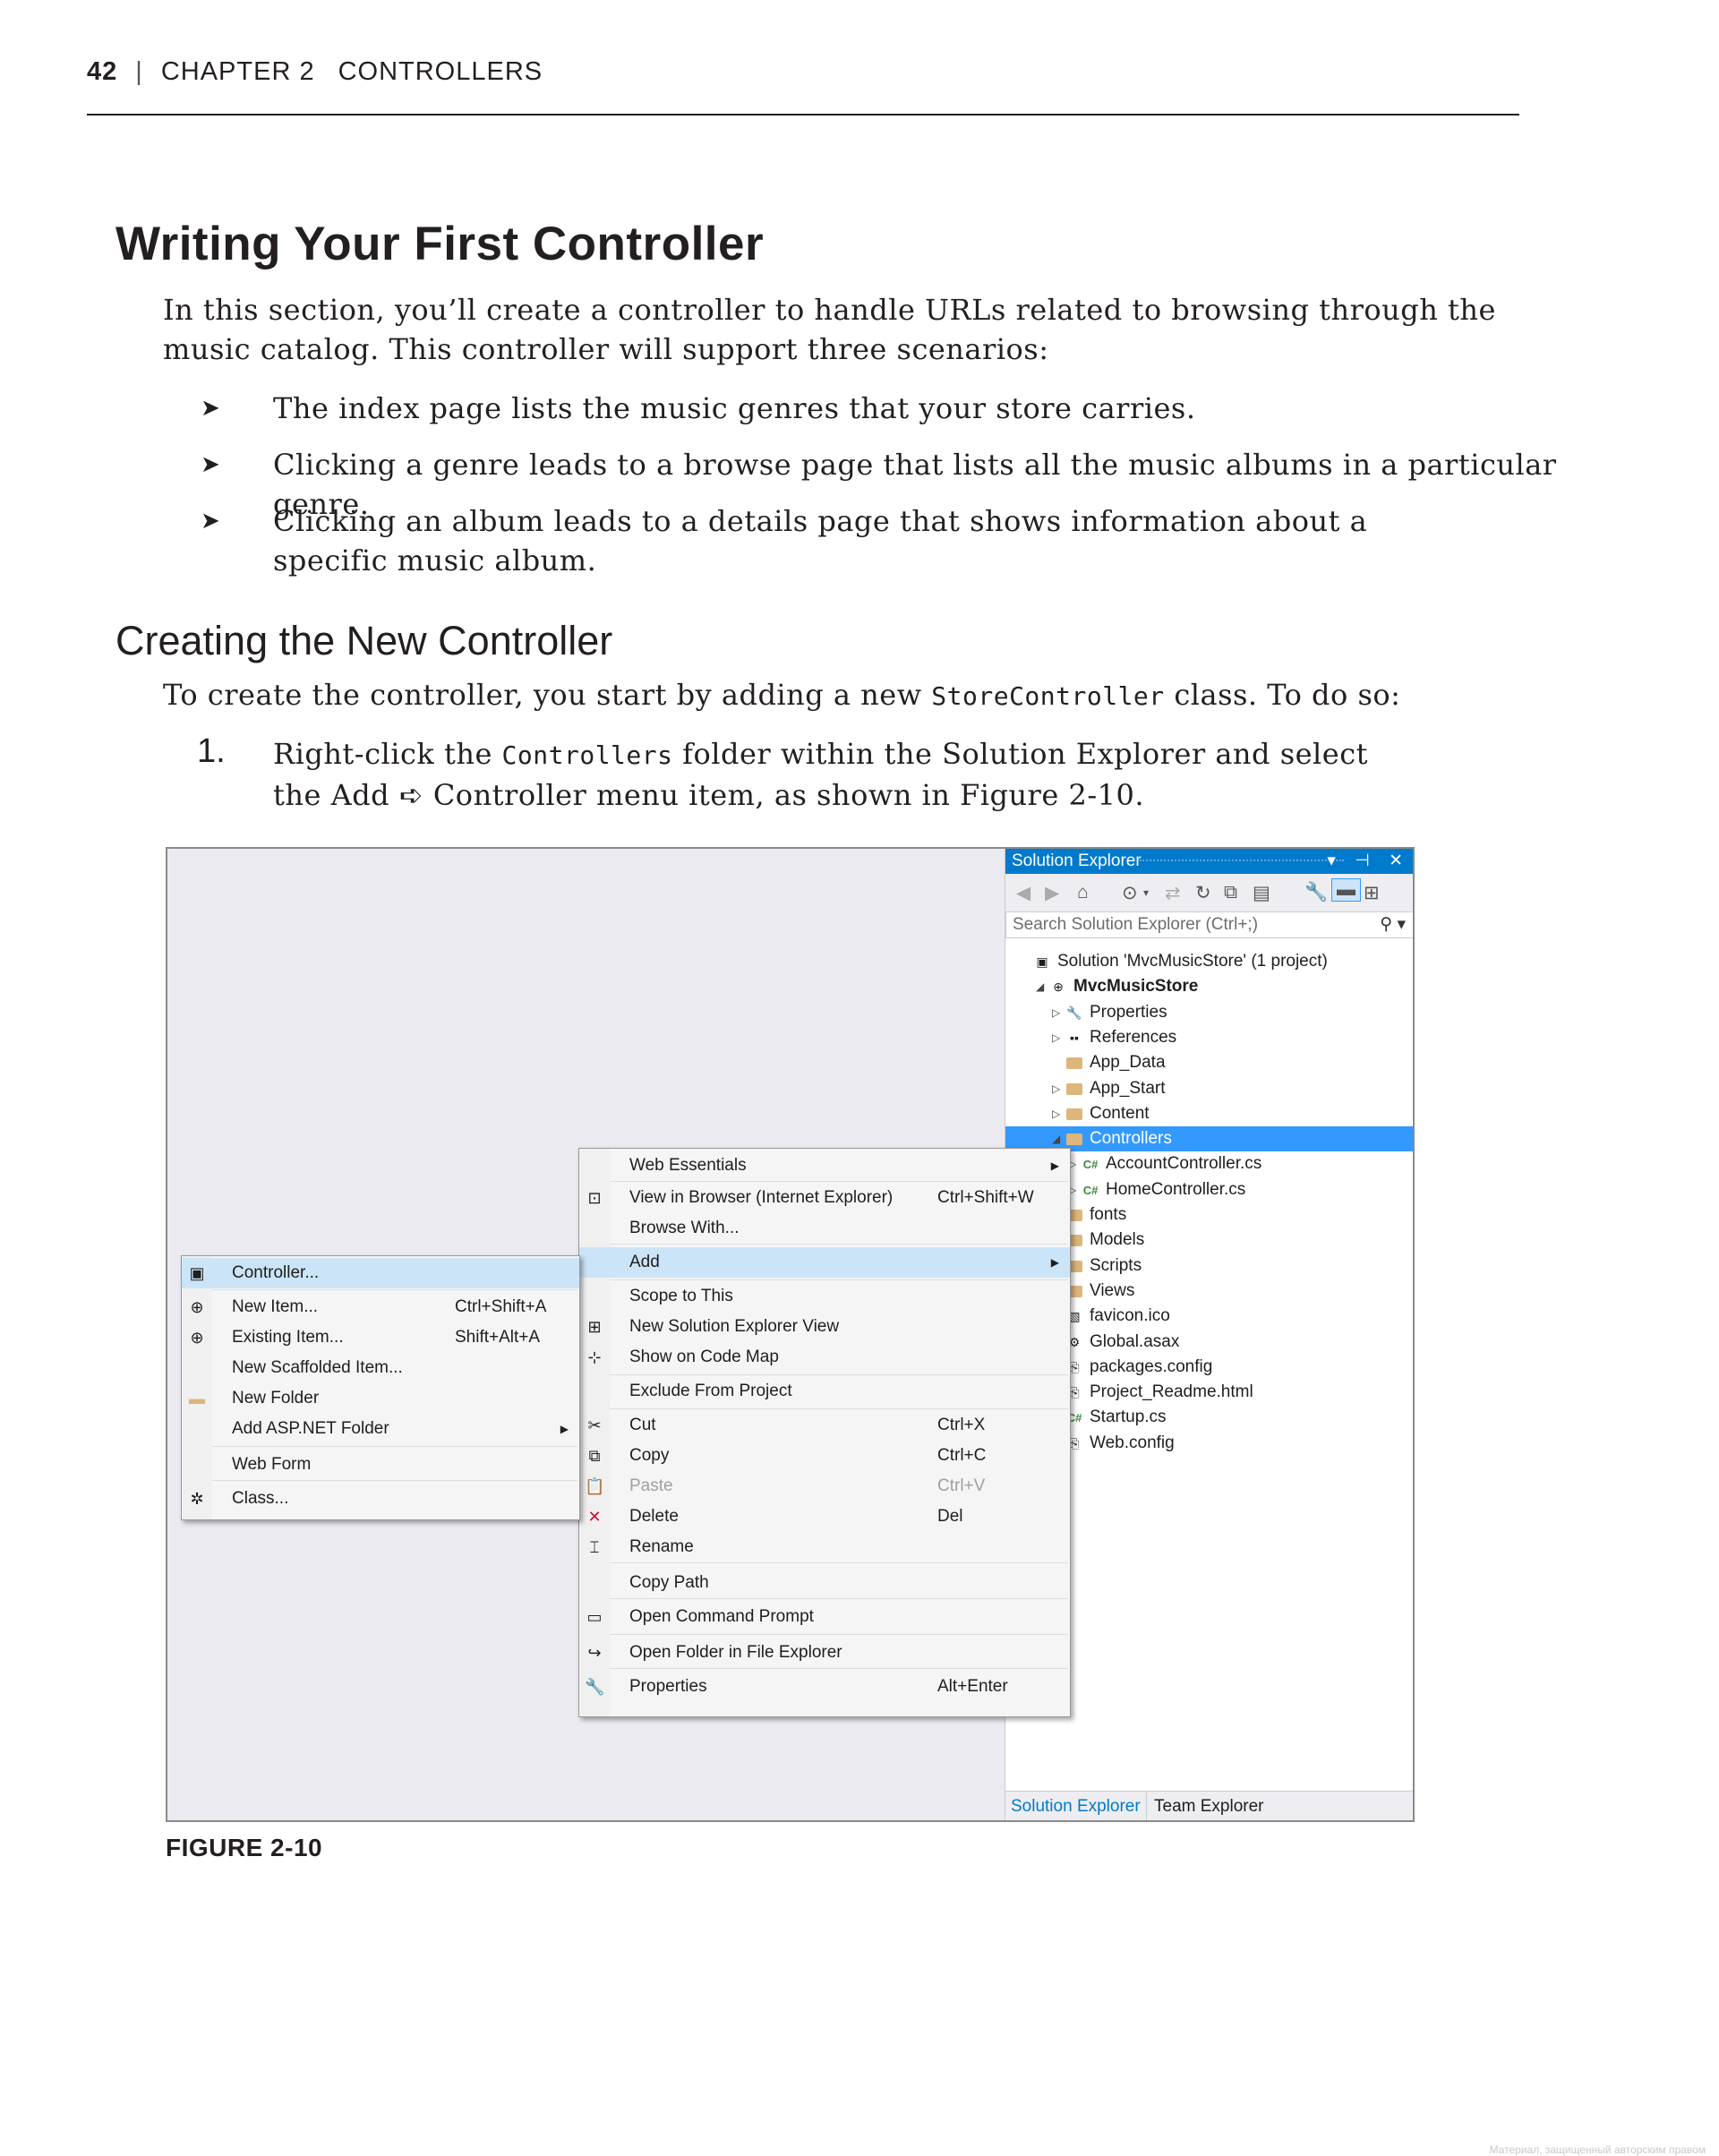 The height and width of the screenshot is (2156, 1719). What do you see at coordinates (1133, 1037) in the screenshot?
I see `tree-item-label: References` at bounding box center [1133, 1037].